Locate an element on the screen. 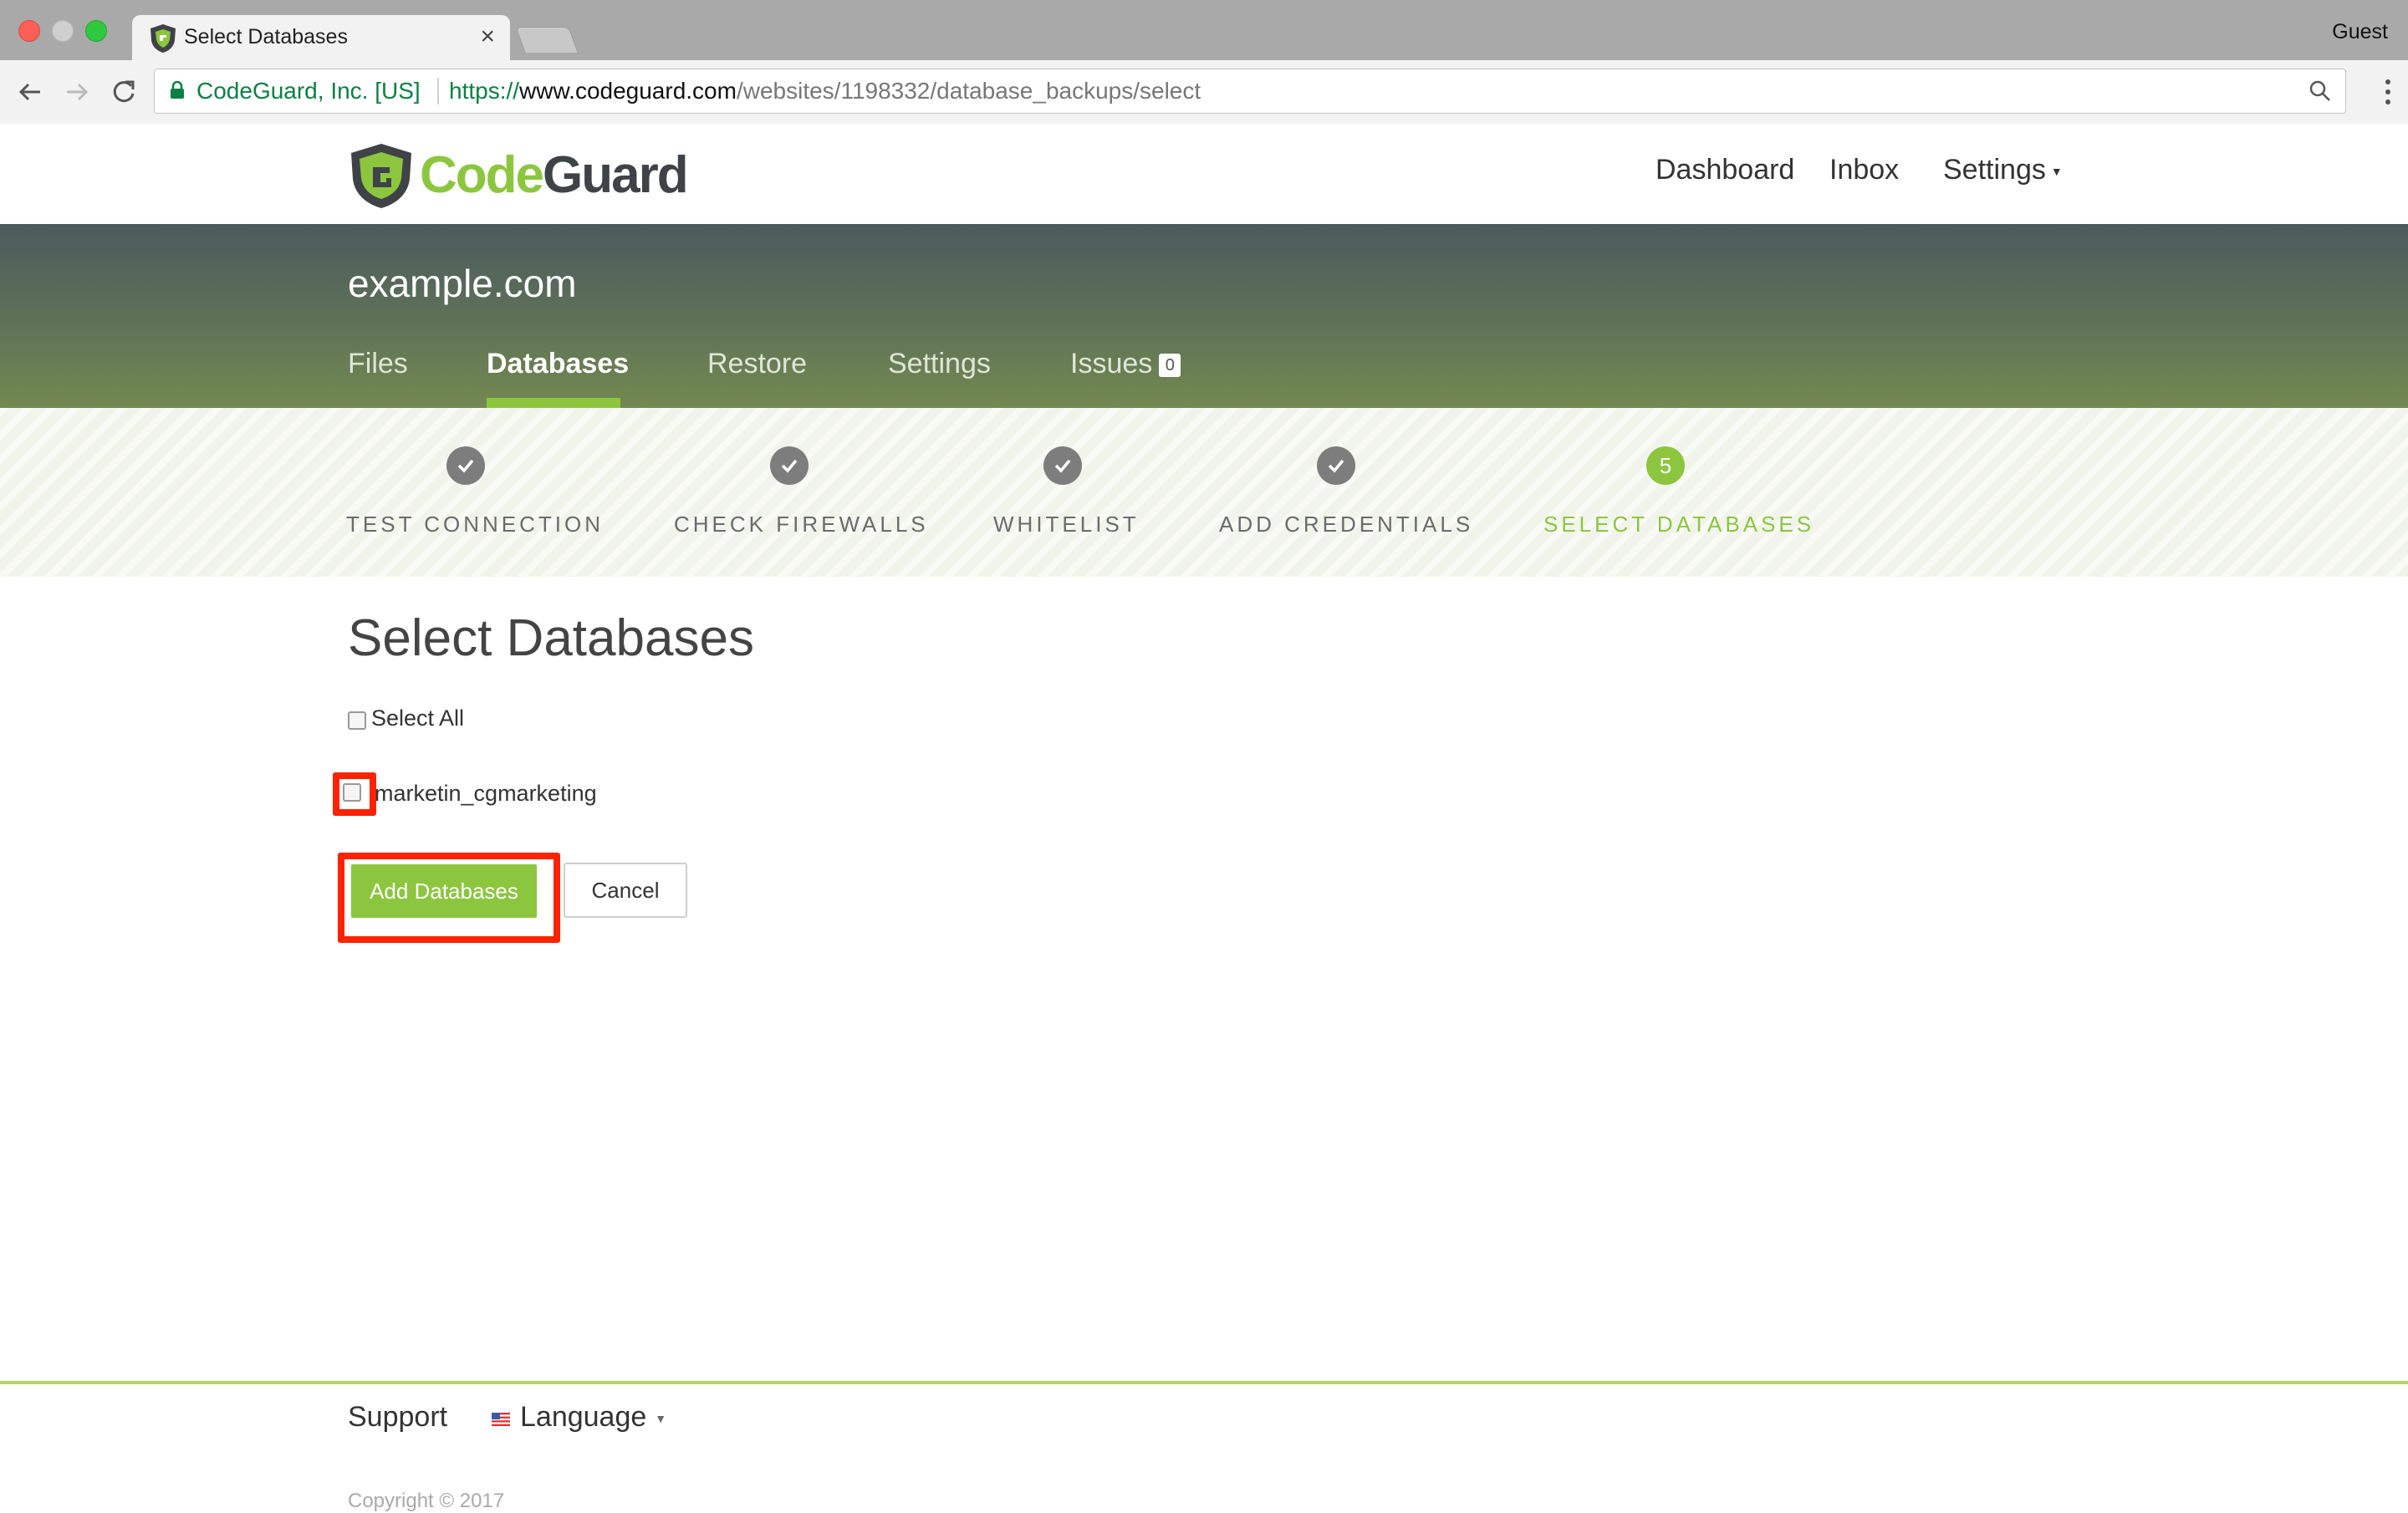 This screenshot has height=1513, width=2408. tab-issues: Issues 0 is located at coordinates (1125, 364).